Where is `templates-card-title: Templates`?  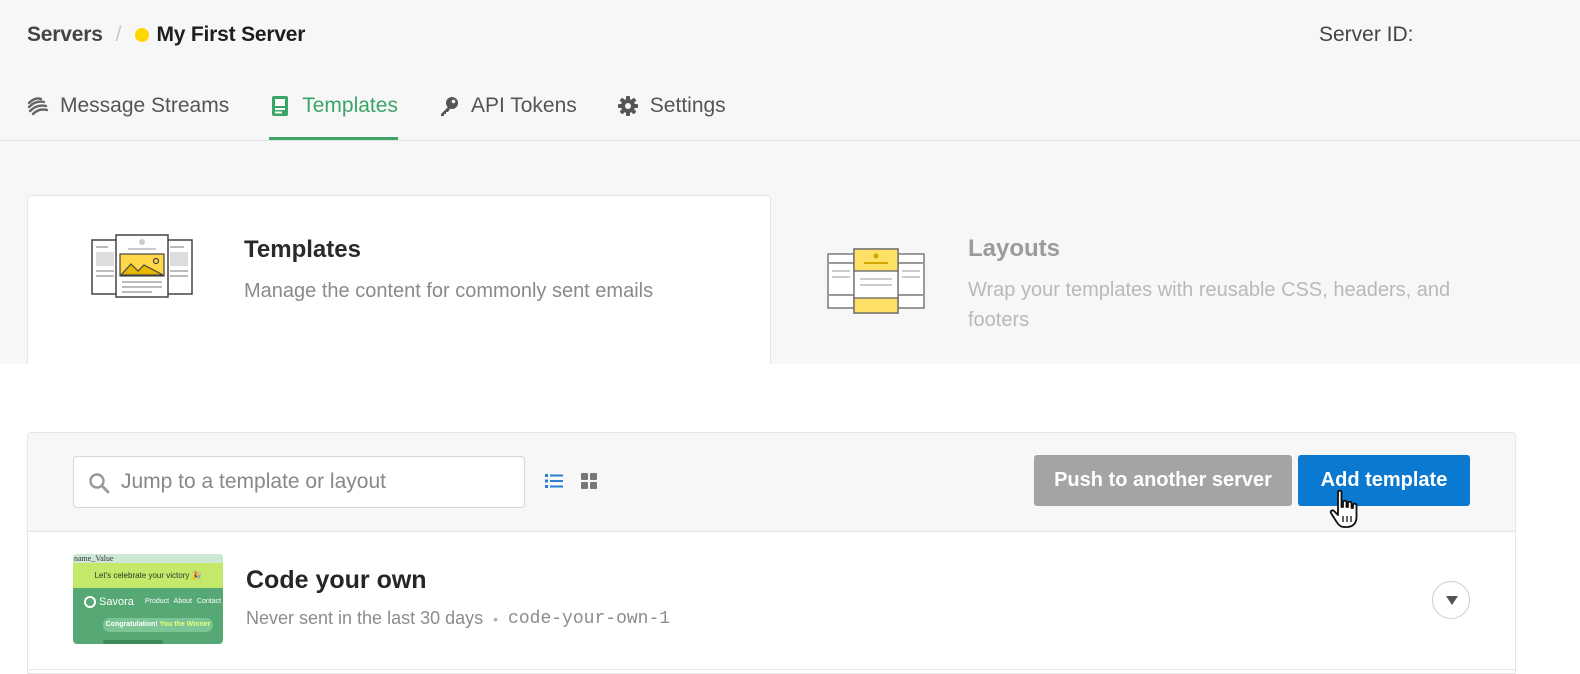 templates-card-title: Templates is located at coordinates (302, 249).